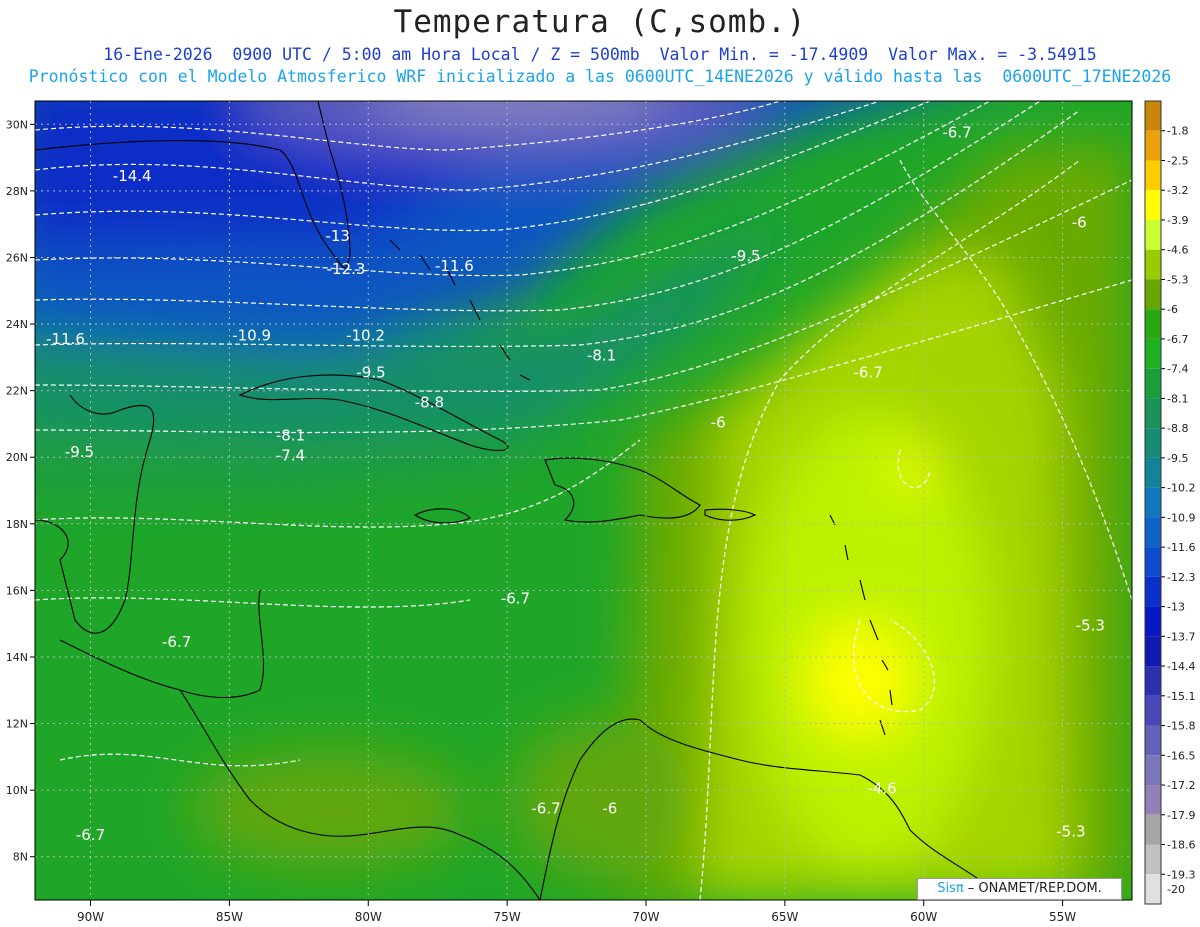 The width and height of the screenshot is (1200, 927). What do you see at coordinates (17, 790) in the screenshot?
I see `y-tick-label: 10N` at bounding box center [17, 790].